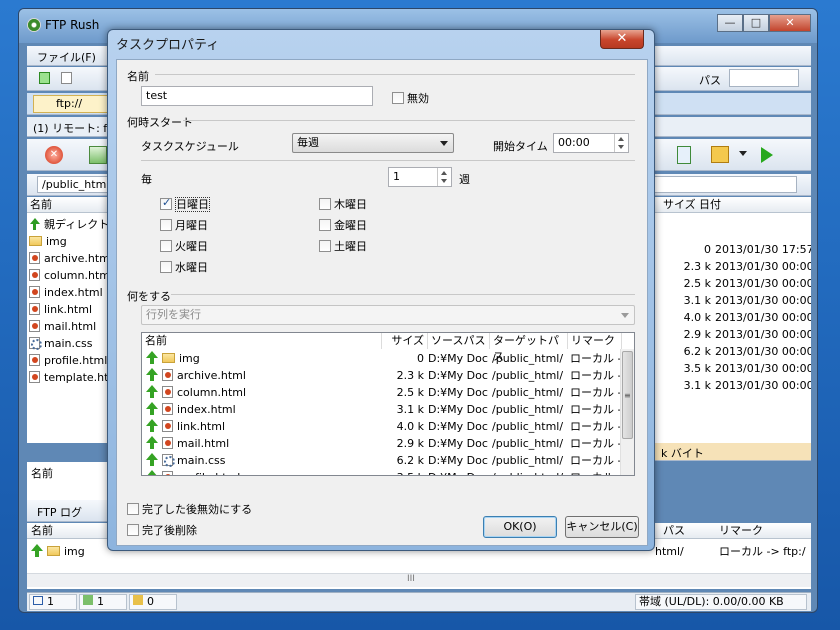  What do you see at coordinates (66, 57) in the screenshot?
I see `menu-file: ファイル(F)` at bounding box center [66, 57].